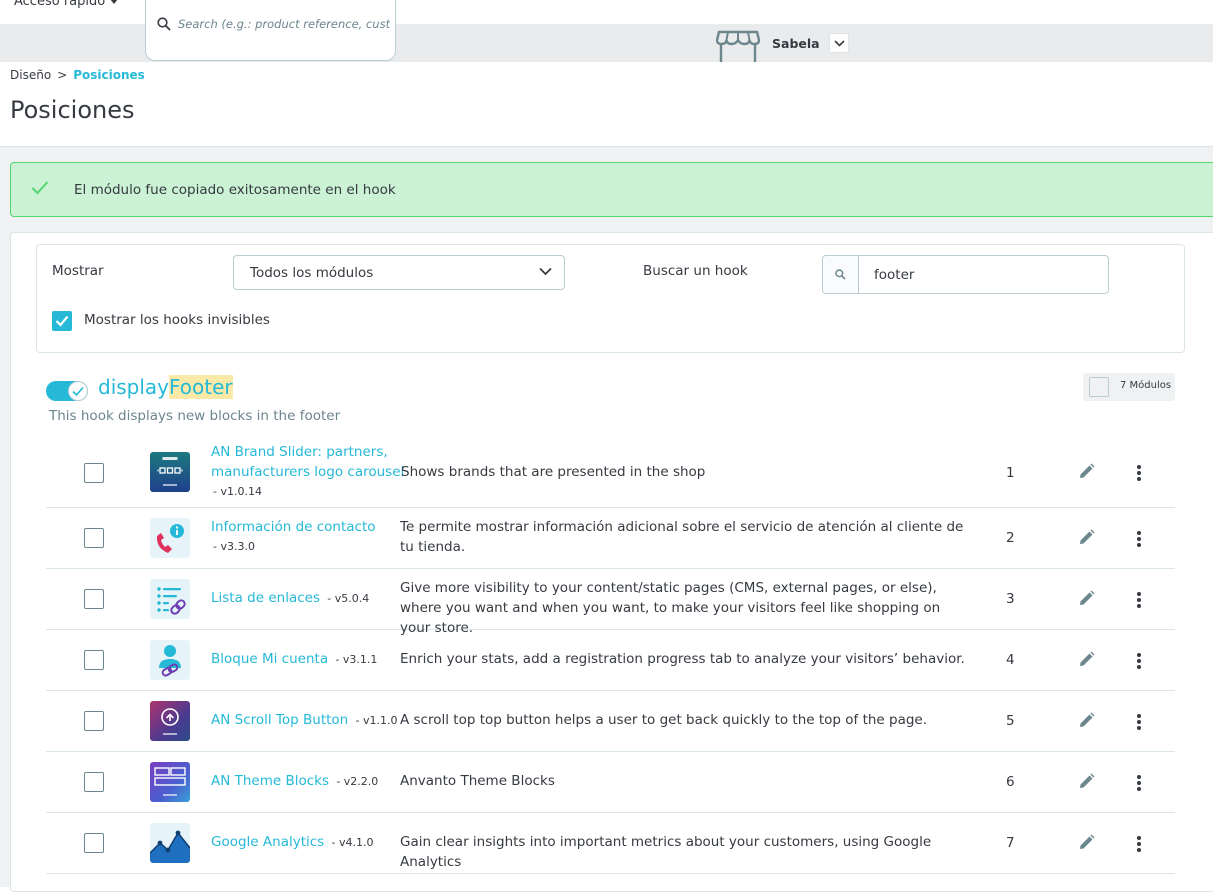 The height and width of the screenshot is (892, 1213). I want to click on hook-search-input, so click(983, 274).